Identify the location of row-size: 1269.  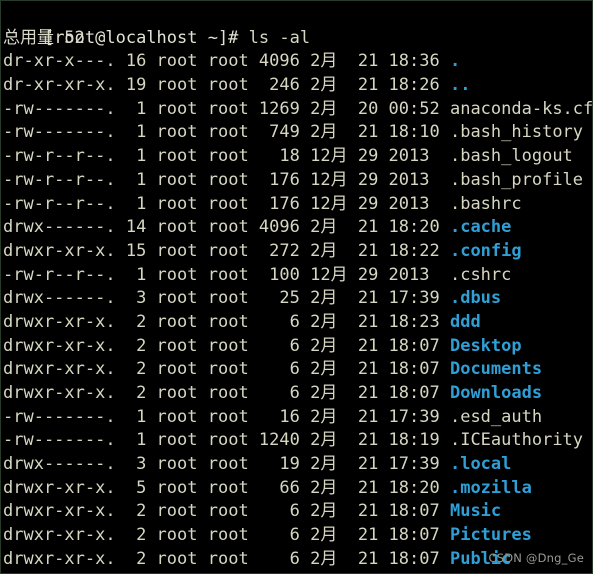
(284, 108).